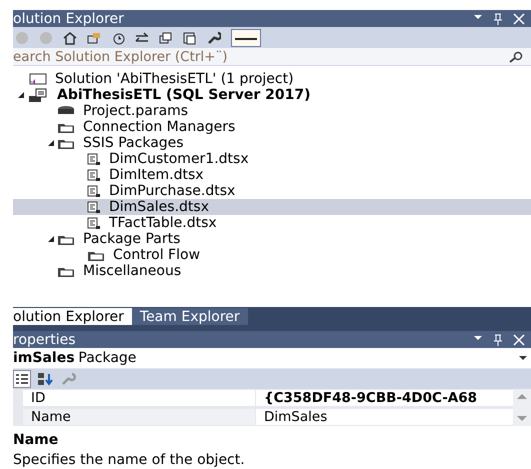 Image resolution: width=531 pixels, height=469 pixels. Describe the element at coordinates (129, 460) in the screenshot. I see `description-text: Specifies the name of the object.` at that location.